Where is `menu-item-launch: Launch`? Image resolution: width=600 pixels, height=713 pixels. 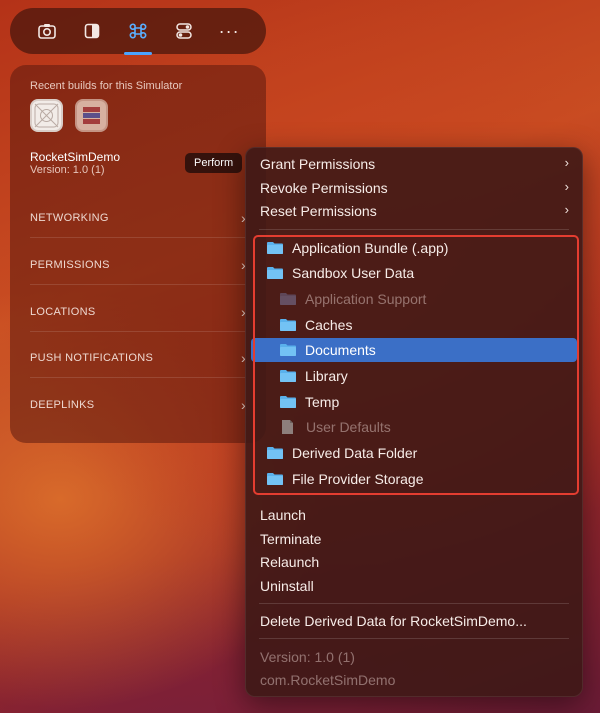 menu-item-launch: Launch is located at coordinates (414, 515).